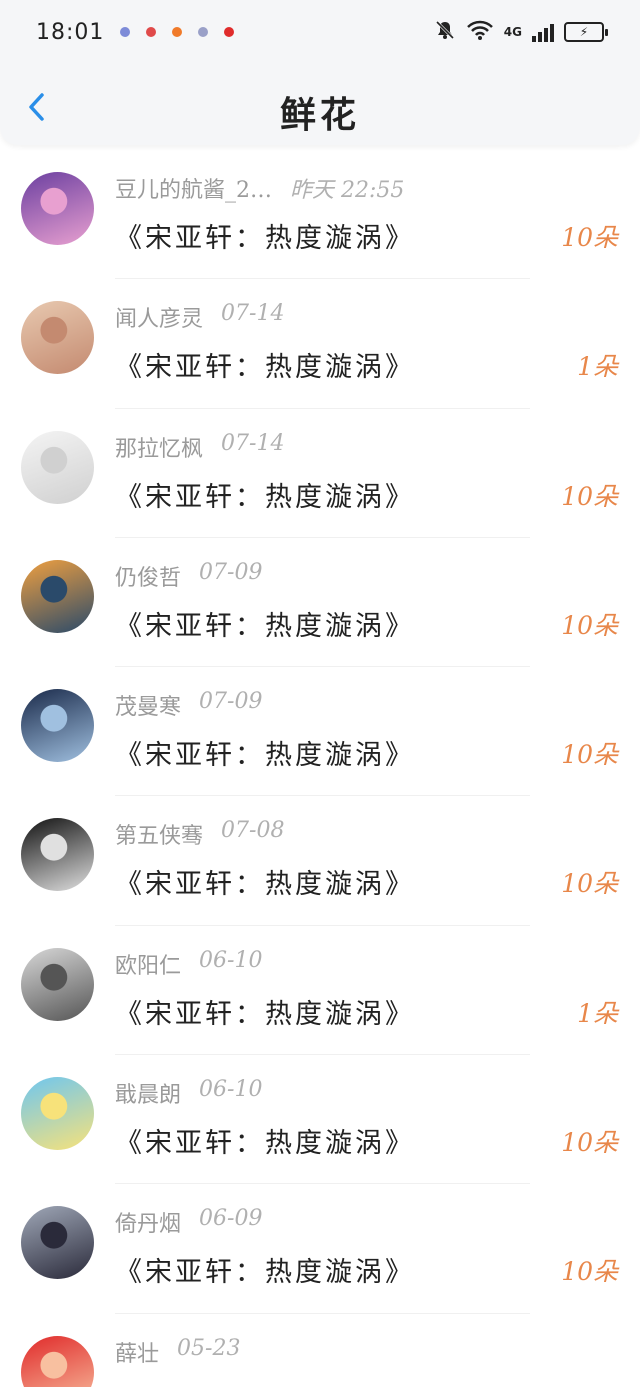  What do you see at coordinates (320, 991) in the screenshot?
I see `list-item: 欧阳仁 06-10 《宋亚轩：热度漩涡》 1朵` at bounding box center [320, 991].